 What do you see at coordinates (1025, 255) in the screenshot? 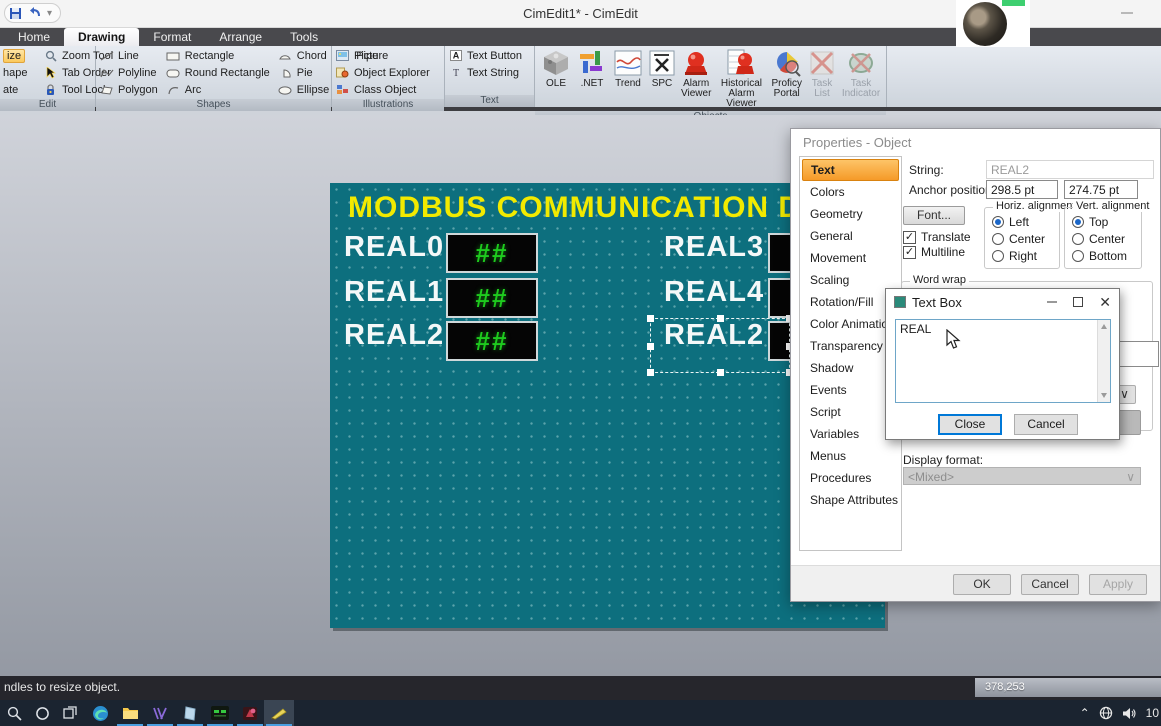
I see `horiz-right-radio: Right` at bounding box center [1025, 255].